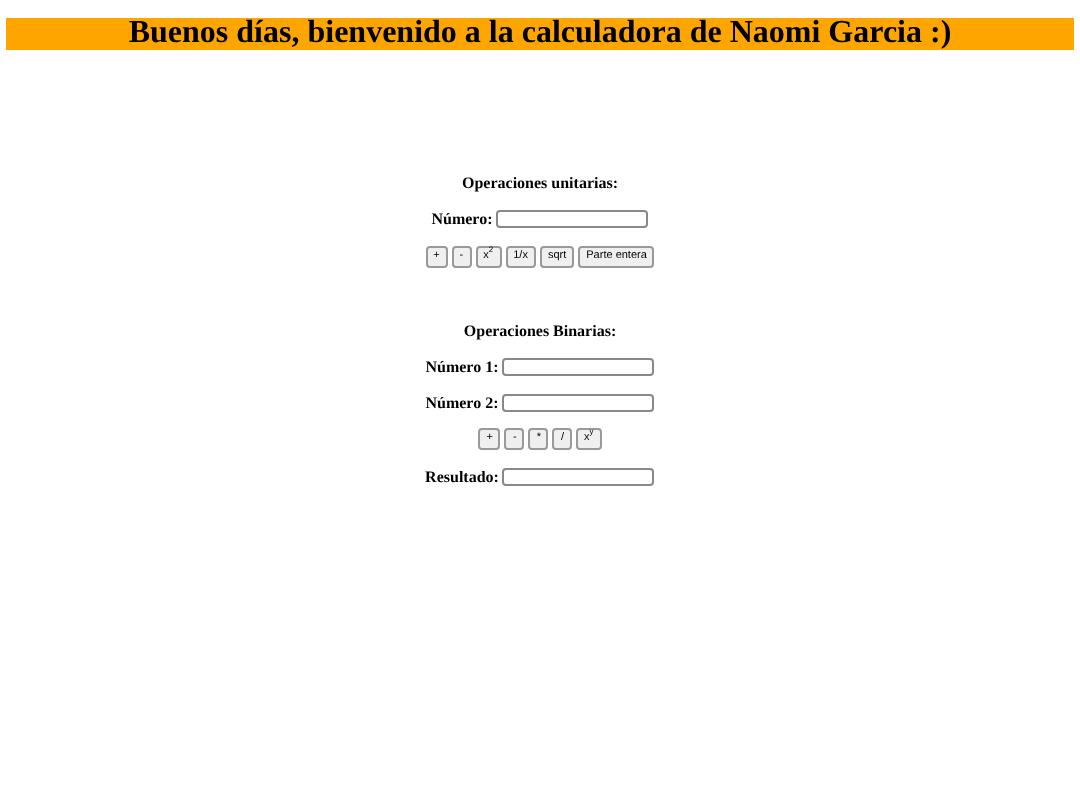 This screenshot has width=1080, height=810. I want to click on field-label: Número 2:, so click(462, 403).